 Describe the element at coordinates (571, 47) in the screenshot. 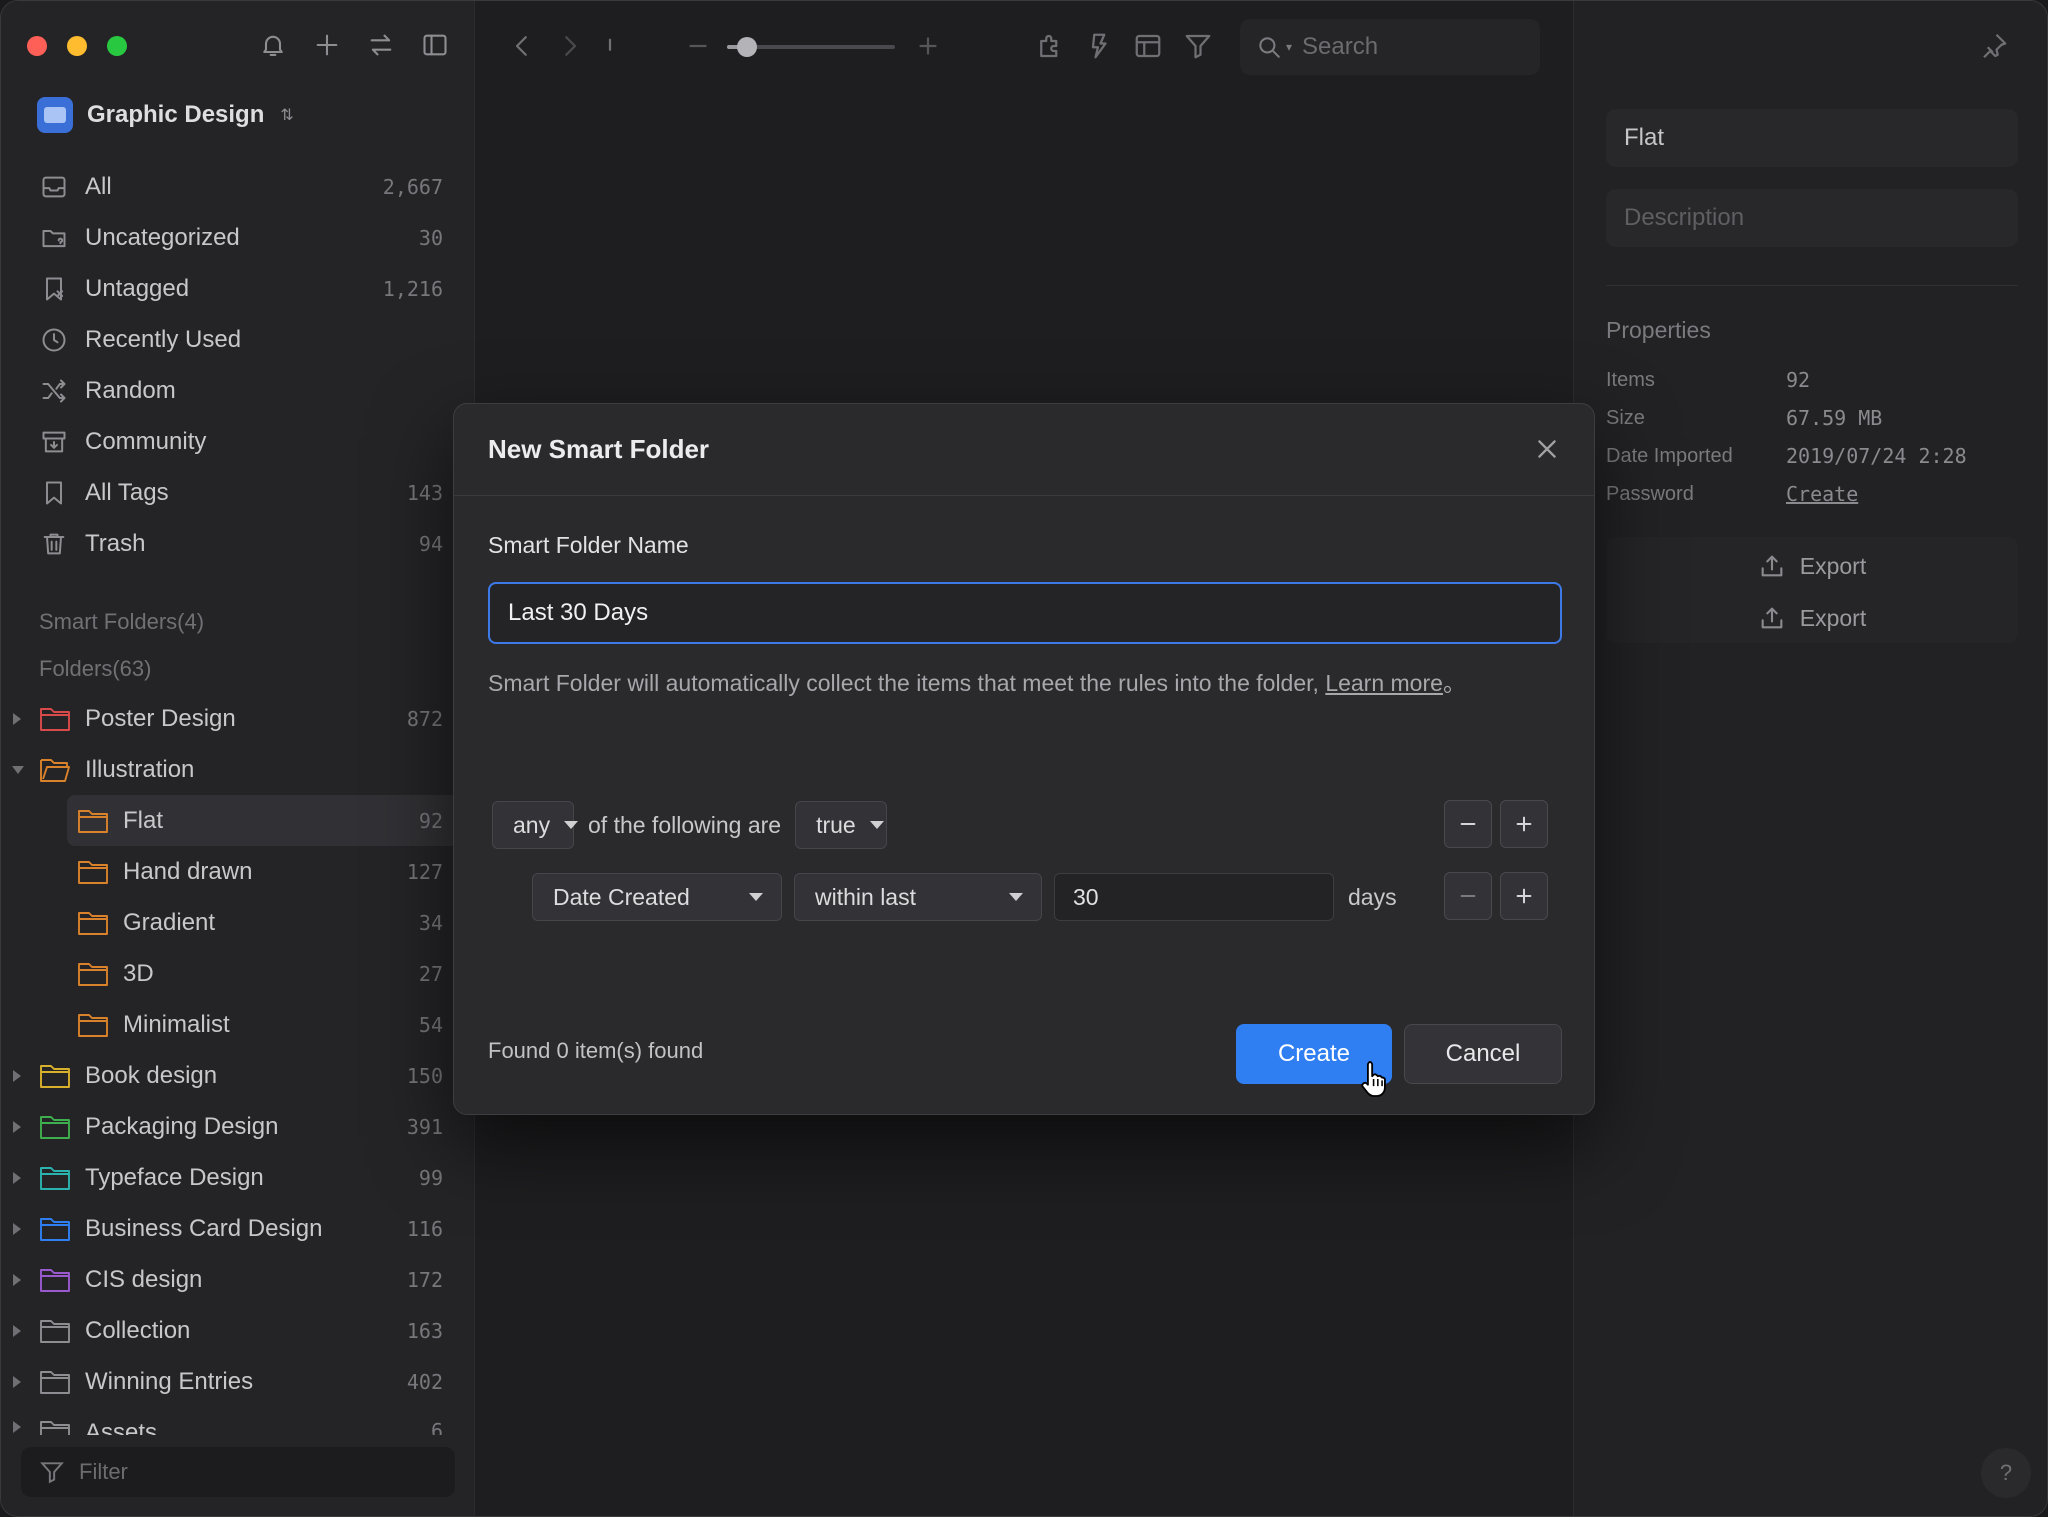

I see `forward-icon` at that location.